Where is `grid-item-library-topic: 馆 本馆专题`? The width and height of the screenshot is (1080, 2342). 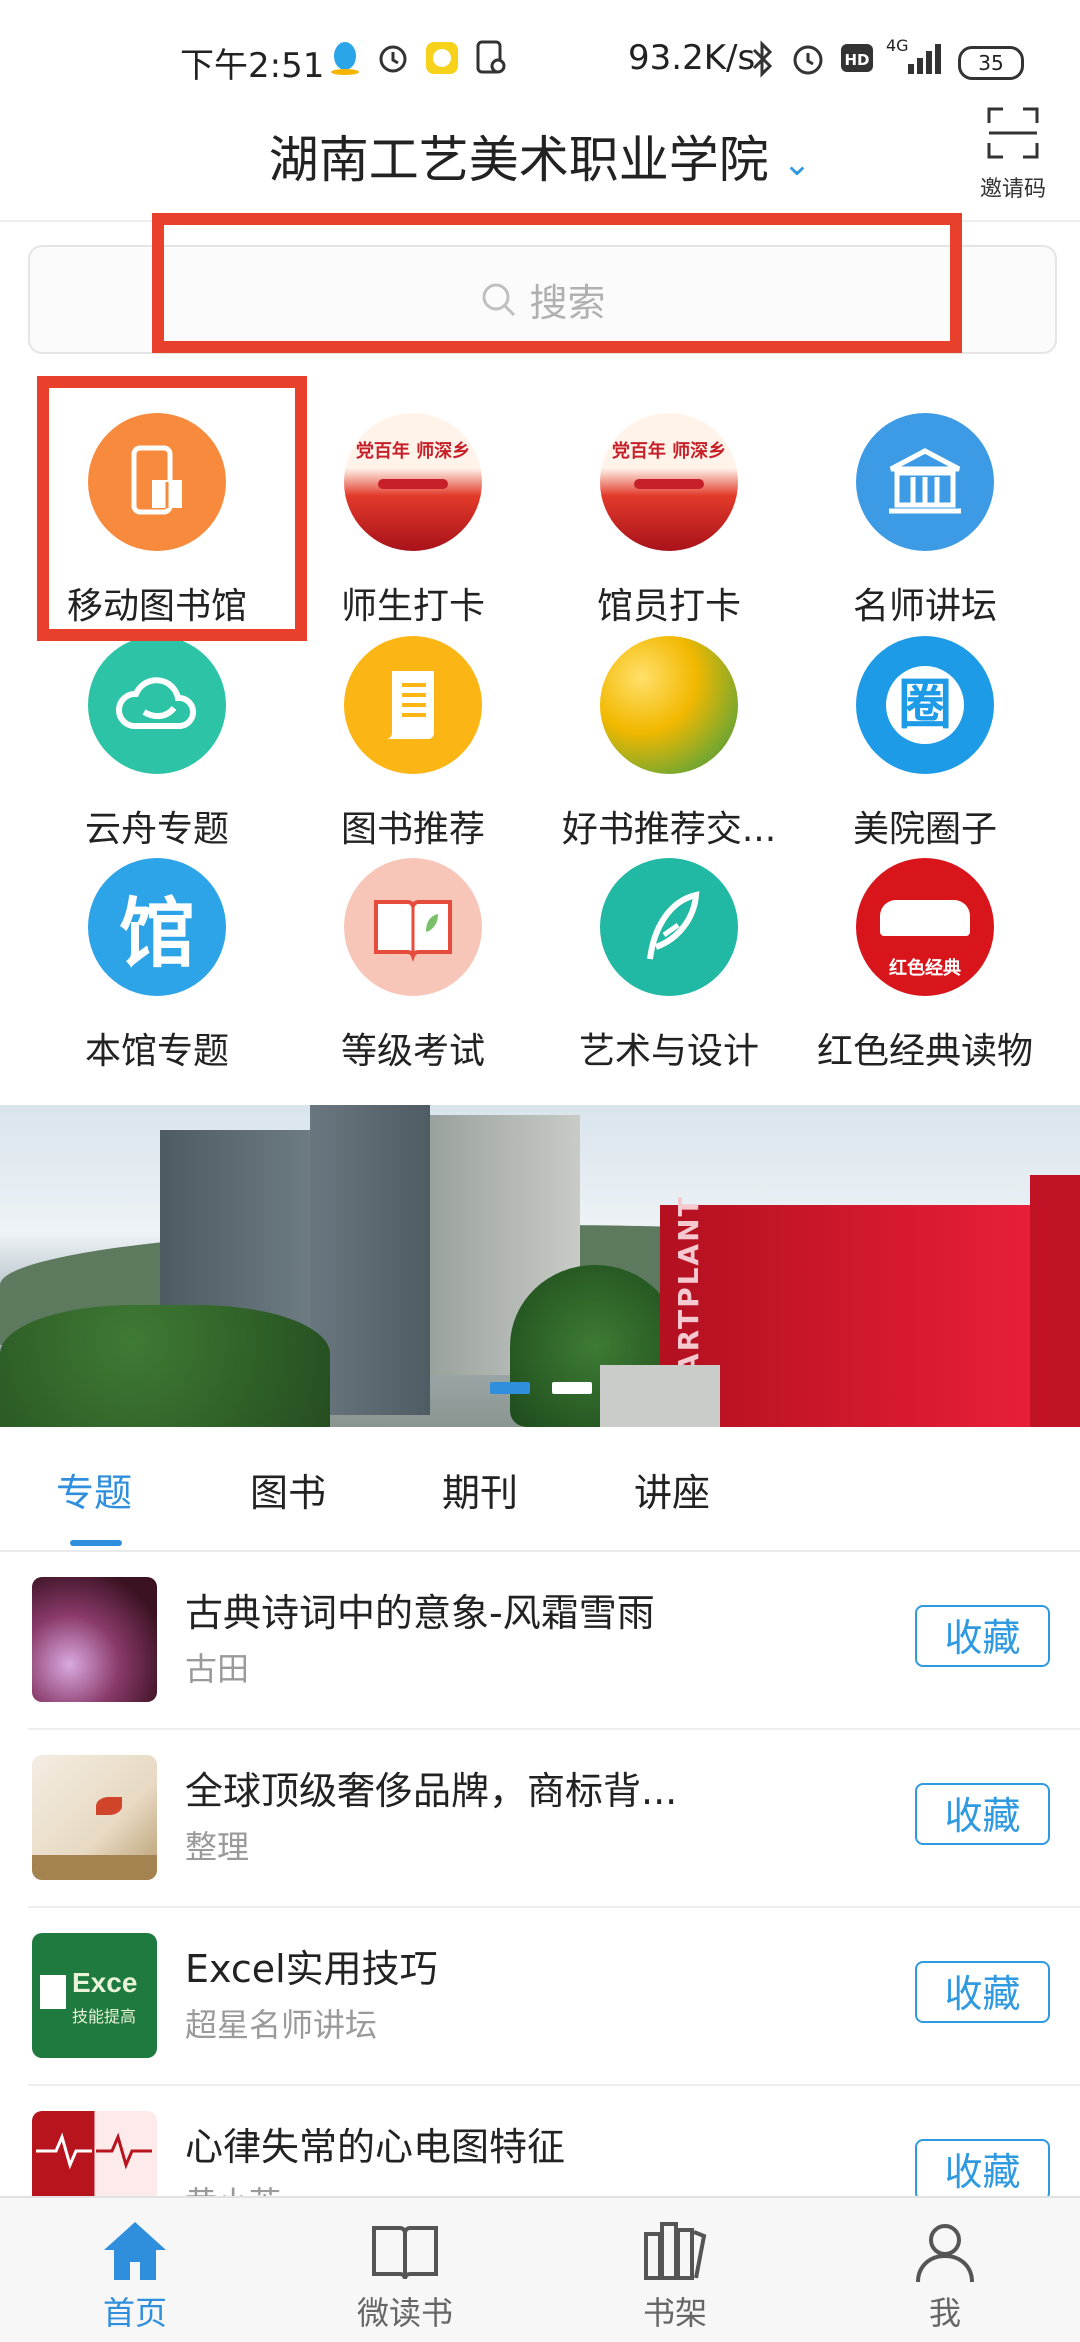
grid-item-library-topic: 馆 本馆专题 is located at coordinates (157, 966).